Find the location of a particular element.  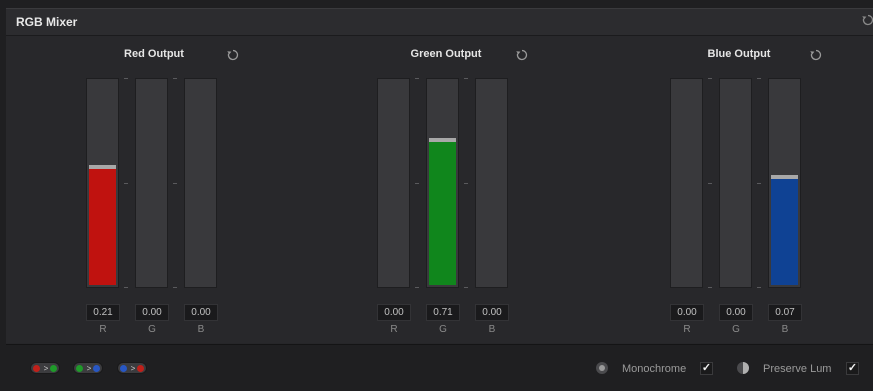

value-blue-output-r: 0.00 is located at coordinates (687, 312).